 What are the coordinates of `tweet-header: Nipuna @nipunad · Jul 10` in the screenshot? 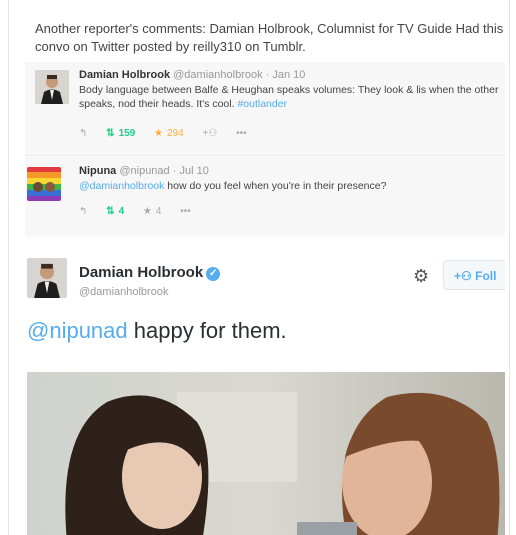 It's located at (144, 171).